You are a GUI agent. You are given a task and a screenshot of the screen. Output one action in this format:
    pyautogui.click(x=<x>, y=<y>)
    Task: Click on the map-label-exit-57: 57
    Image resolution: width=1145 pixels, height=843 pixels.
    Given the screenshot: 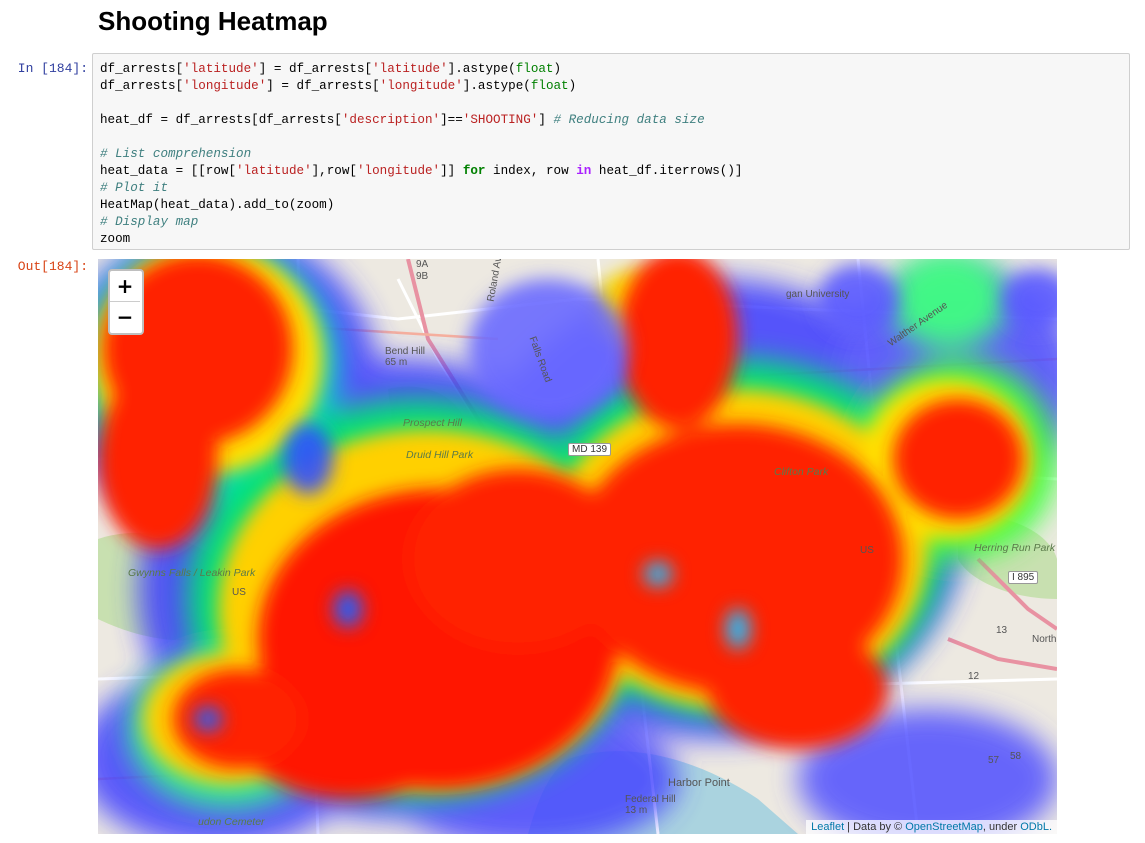 What is the action you would take?
    pyautogui.click(x=994, y=760)
    